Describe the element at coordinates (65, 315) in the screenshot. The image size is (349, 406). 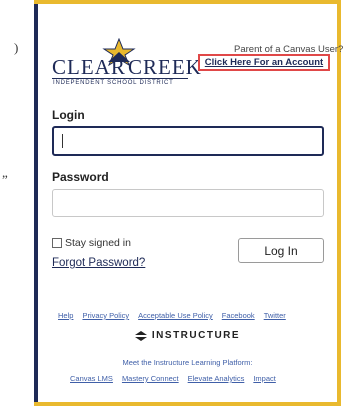
I see `help-link: Help` at that location.